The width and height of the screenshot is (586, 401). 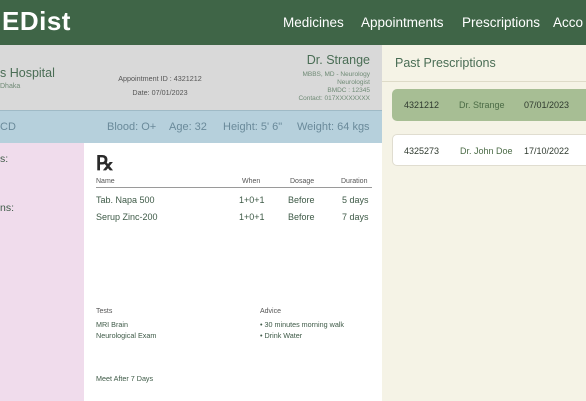 I want to click on blood-group: Blood: O+, so click(x=132, y=127).